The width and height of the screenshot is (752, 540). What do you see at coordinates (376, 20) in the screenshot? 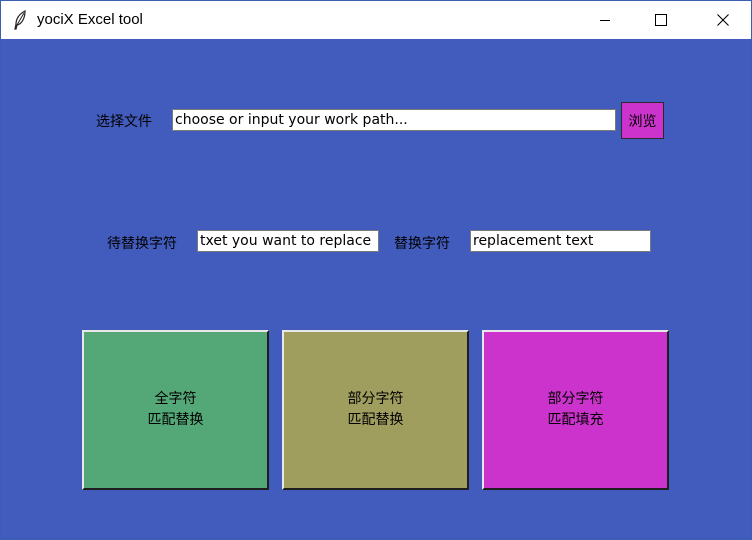
I see `title-bar: yociX Excel tool` at bounding box center [376, 20].